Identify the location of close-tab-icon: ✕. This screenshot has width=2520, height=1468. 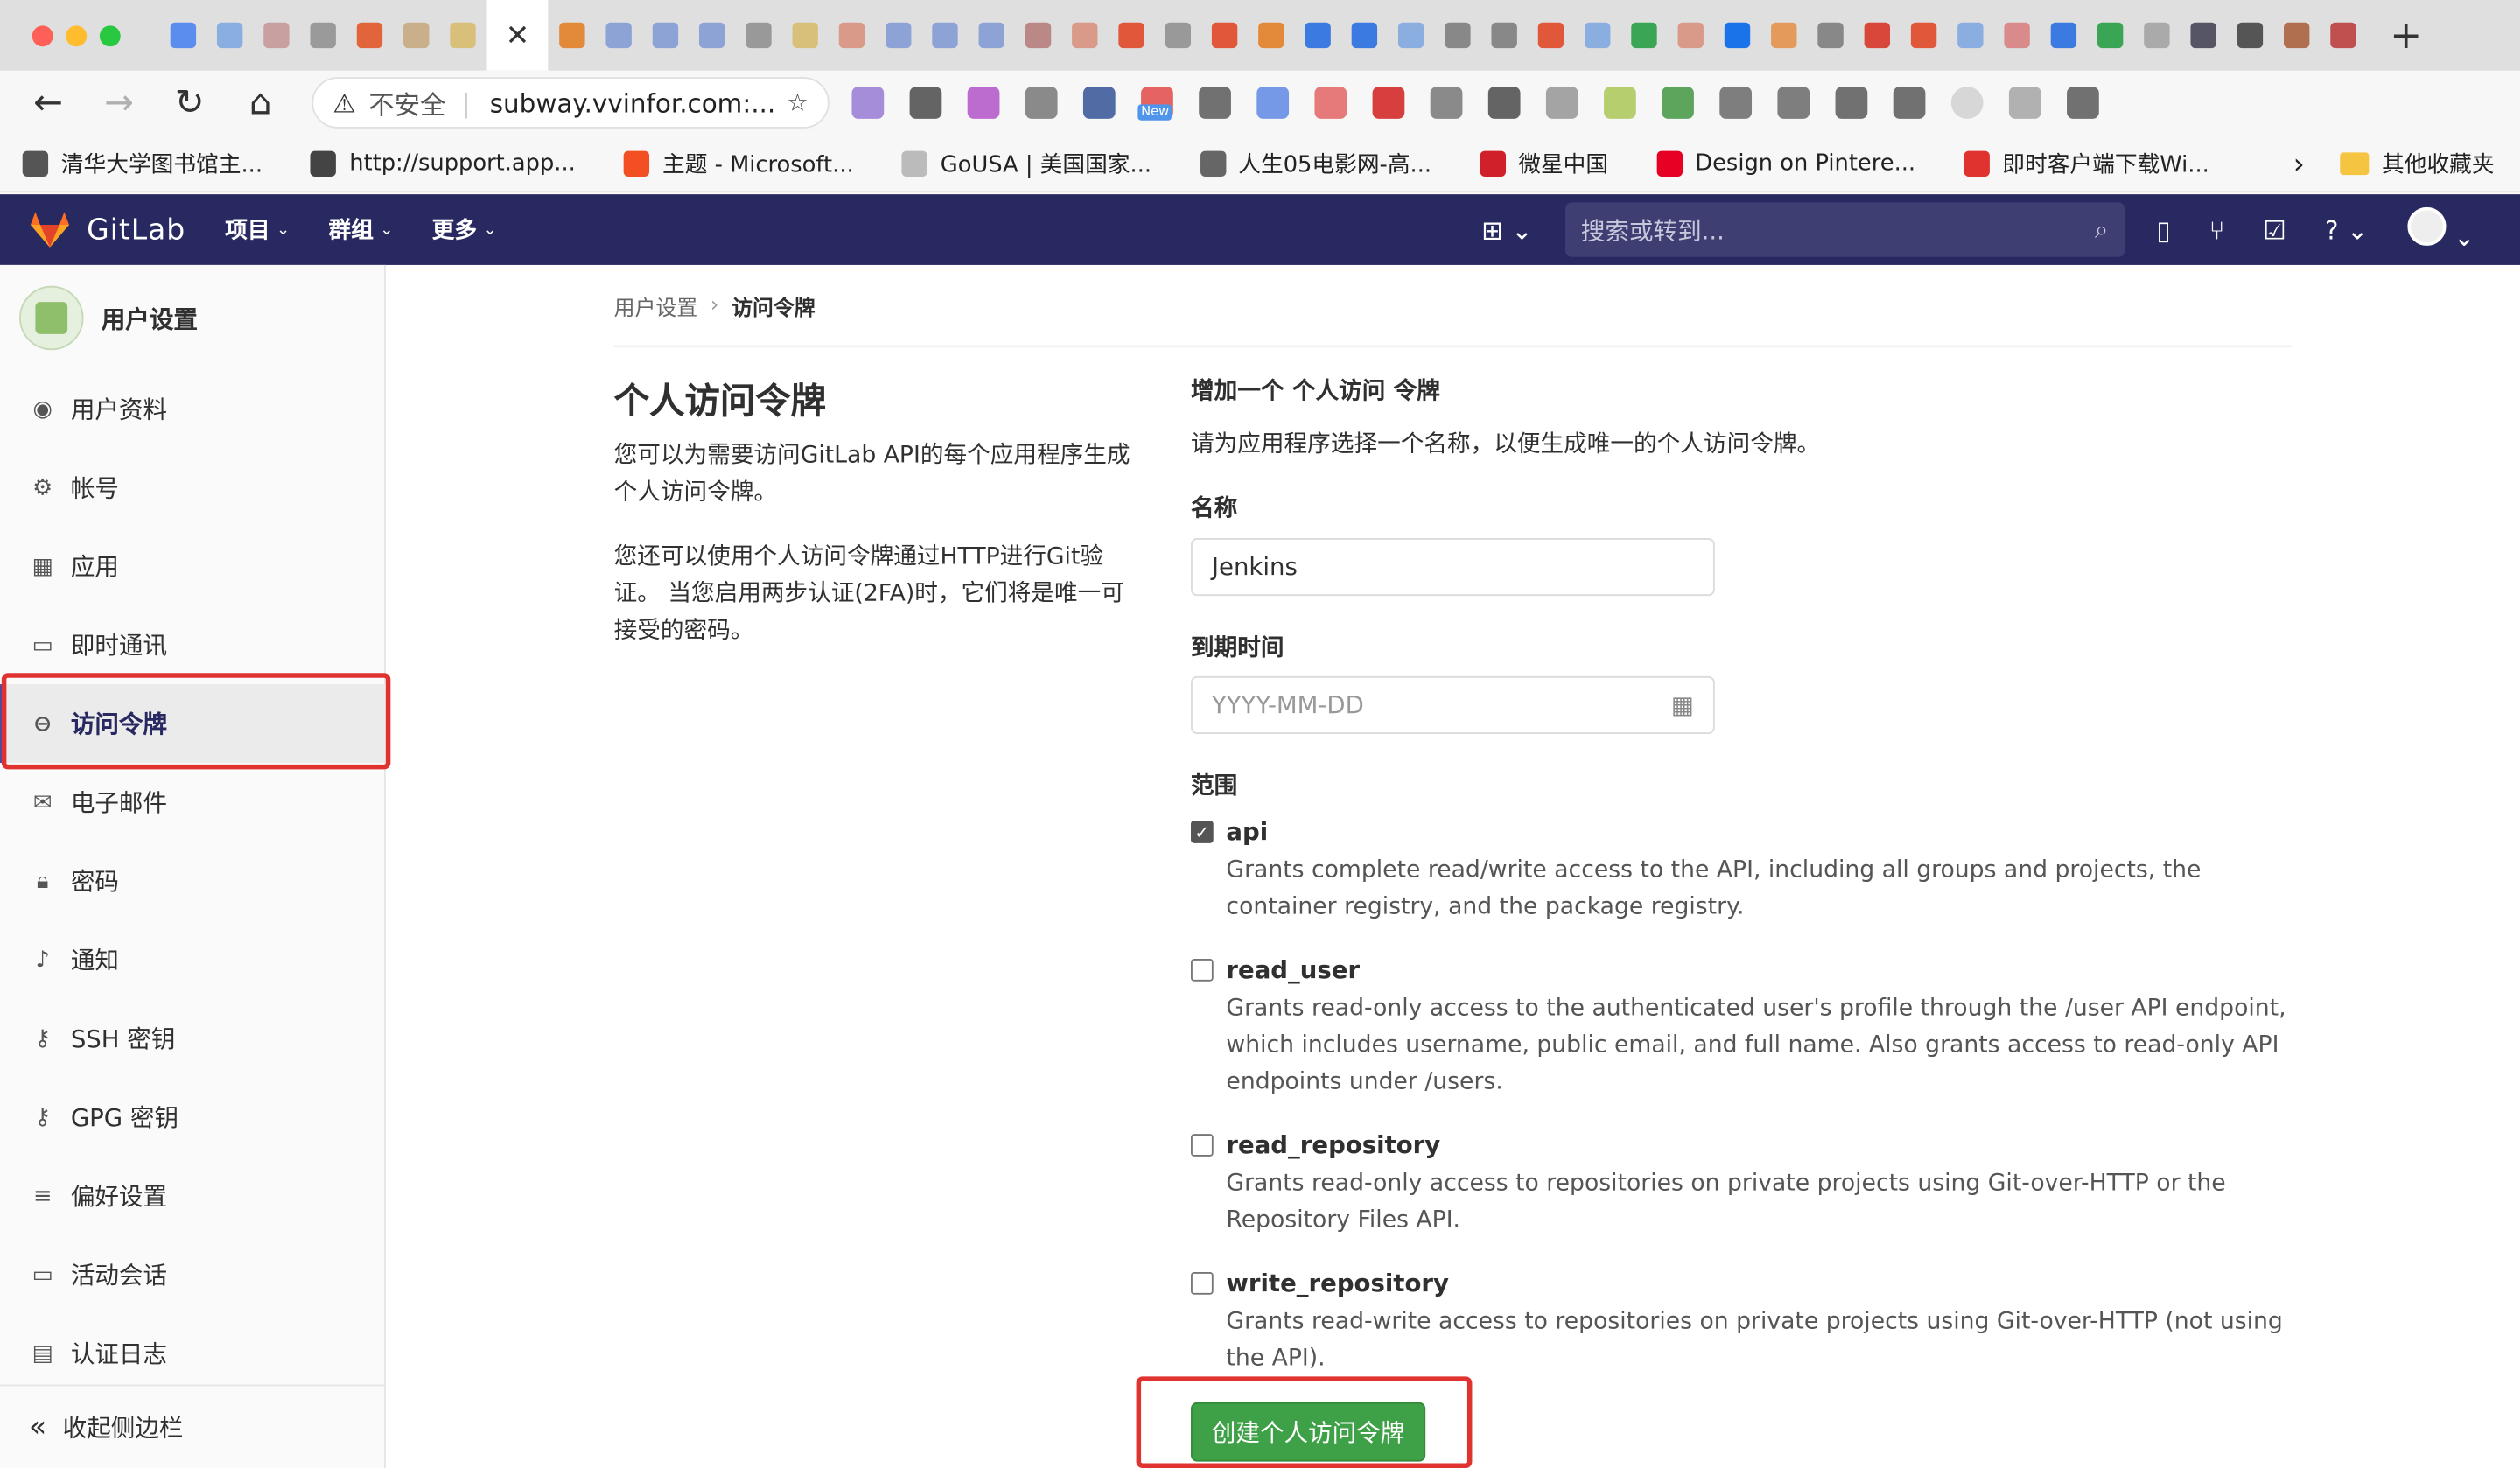
(518, 35).